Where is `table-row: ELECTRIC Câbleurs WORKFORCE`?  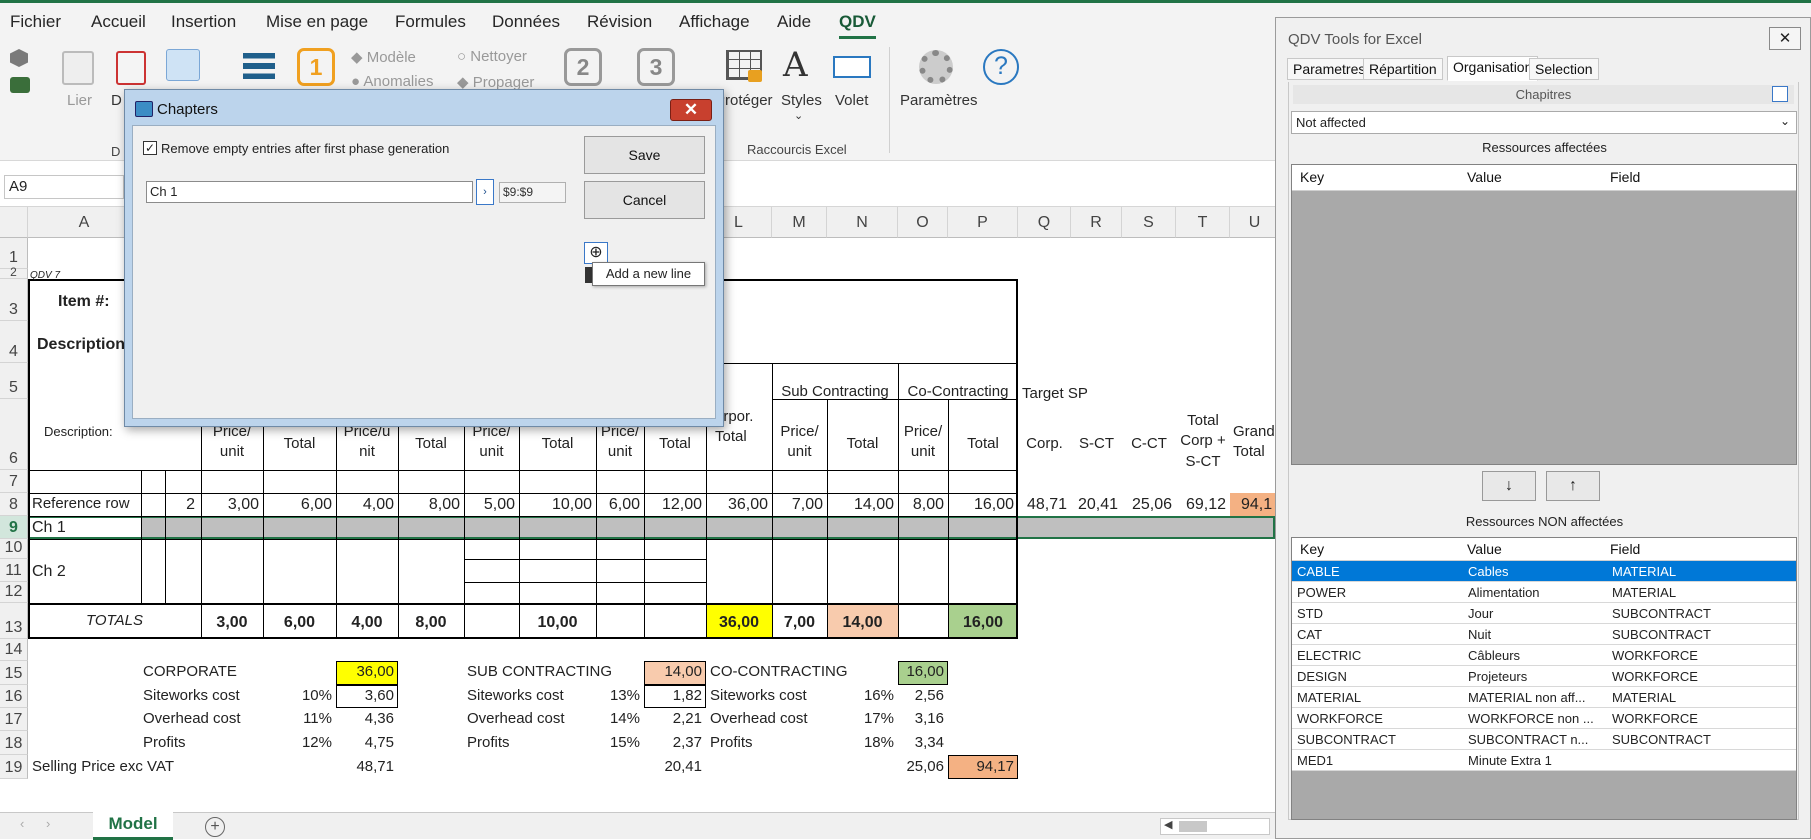
table-row: ELECTRIC Câbleurs WORKFORCE is located at coordinates (1544, 655).